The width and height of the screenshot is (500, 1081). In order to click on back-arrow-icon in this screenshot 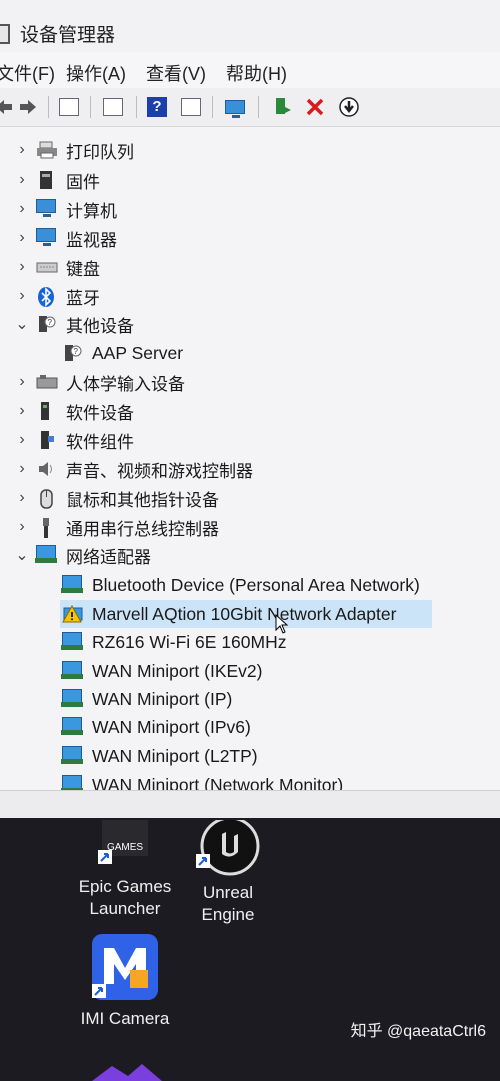, I will do `click(8, 107)`.